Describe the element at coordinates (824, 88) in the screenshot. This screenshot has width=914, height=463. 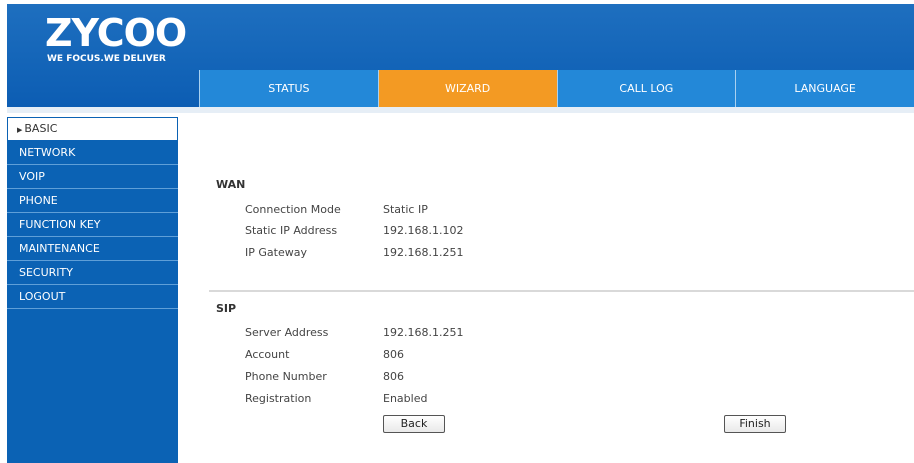
I see `tab-language: LANGUAGE` at that location.